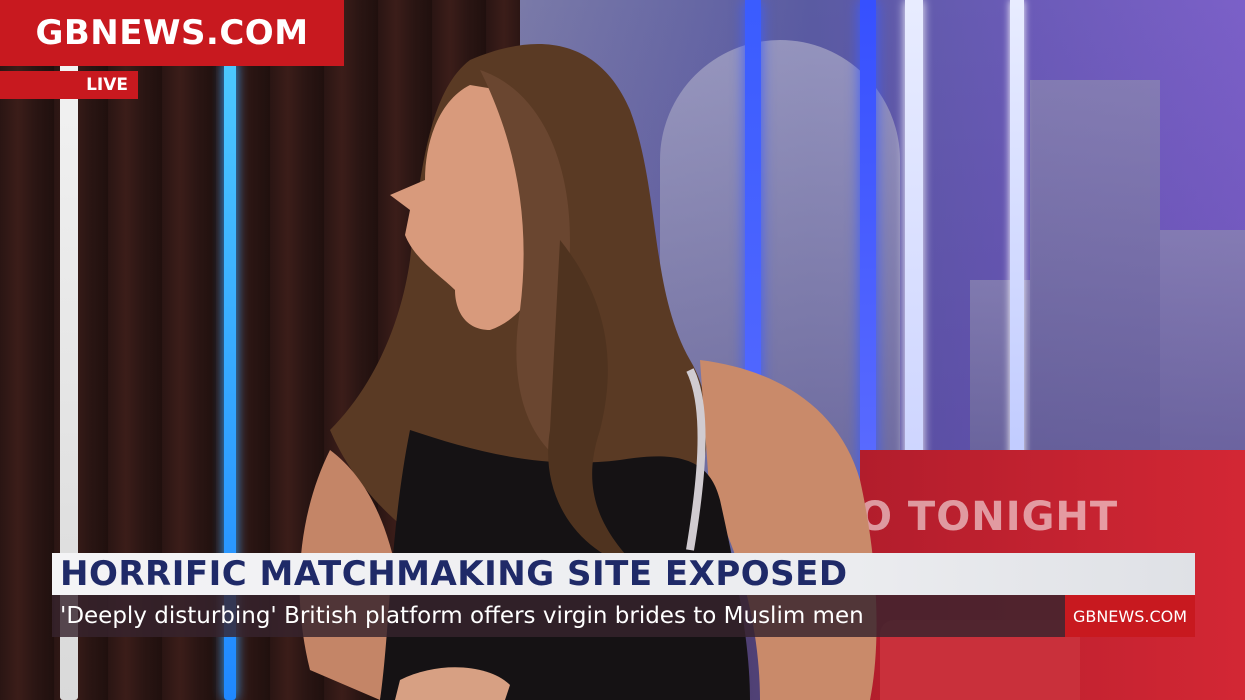  Describe the element at coordinates (107, 85) in the screenshot. I see `live-label: LIVE` at that location.